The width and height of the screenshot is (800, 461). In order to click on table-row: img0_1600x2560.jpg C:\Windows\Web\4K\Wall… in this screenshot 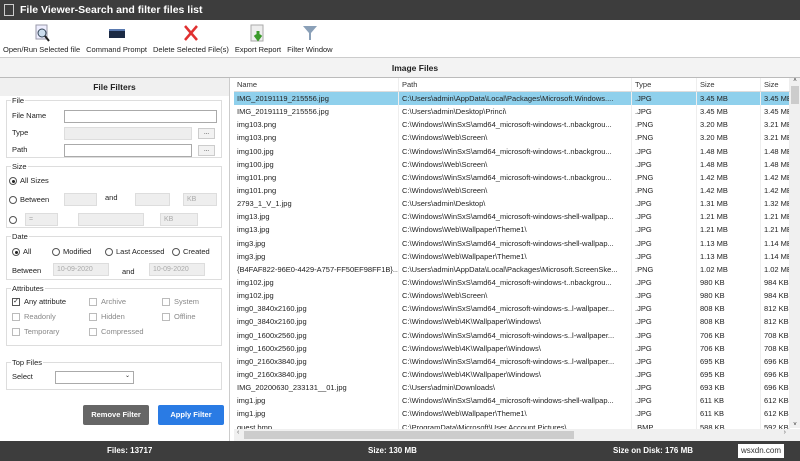, I will do `click(517, 348)`.